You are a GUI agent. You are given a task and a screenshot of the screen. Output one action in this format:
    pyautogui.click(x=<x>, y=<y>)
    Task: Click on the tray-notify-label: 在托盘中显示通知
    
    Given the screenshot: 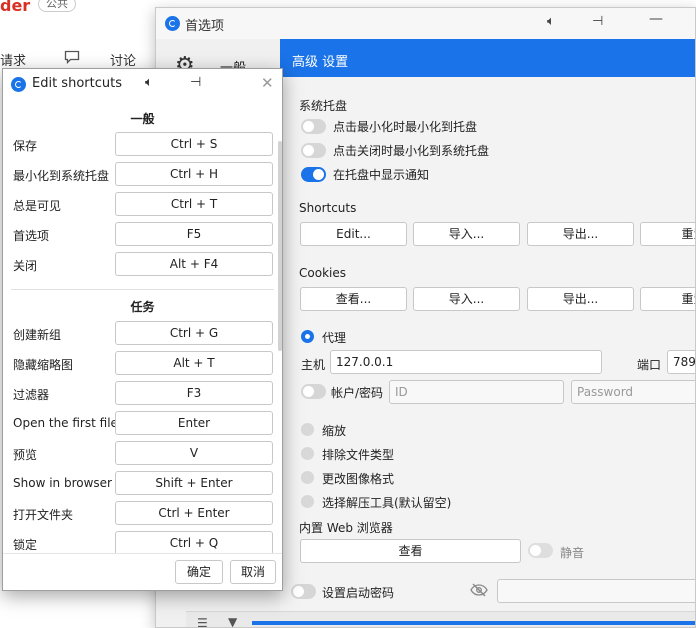 What is the action you would take?
    pyautogui.click(x=381, y=175)
    